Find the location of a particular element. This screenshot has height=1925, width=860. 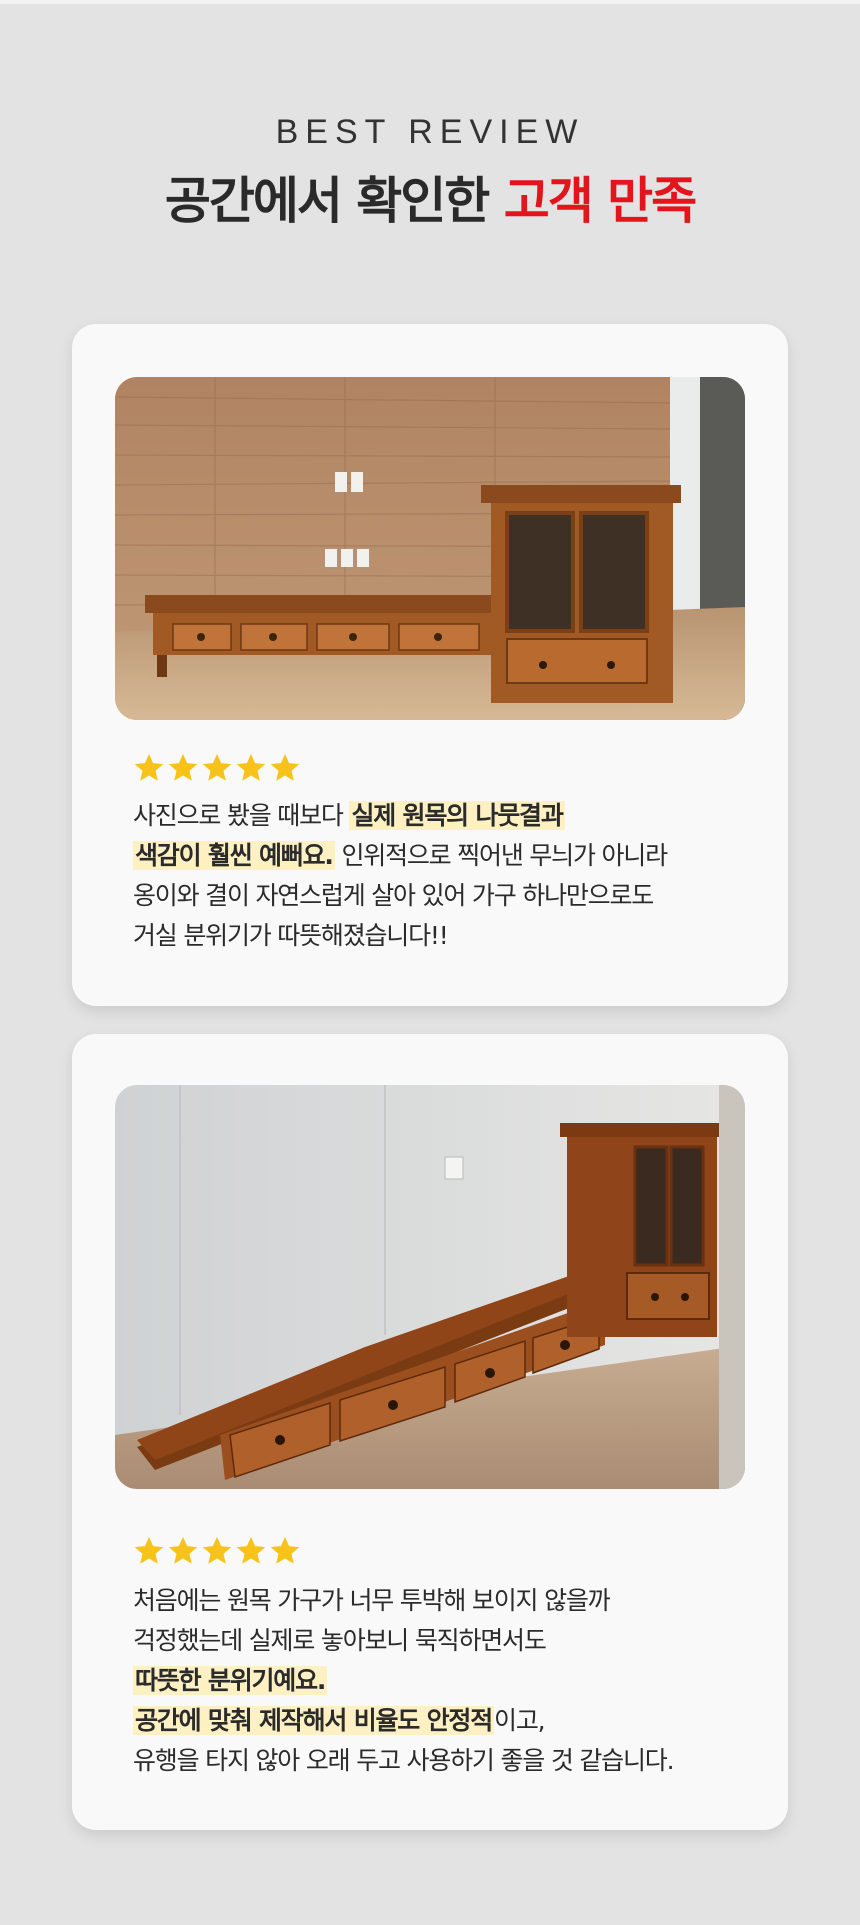

highlighted-phrase: 색감이 훨씬 예뻐요. is located at coordinates (234, 855).